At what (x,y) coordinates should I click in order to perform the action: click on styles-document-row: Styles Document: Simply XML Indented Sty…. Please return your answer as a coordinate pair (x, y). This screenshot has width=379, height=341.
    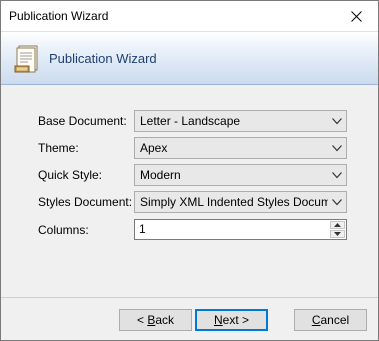
    Looking at the image, I should click on (189, 202).